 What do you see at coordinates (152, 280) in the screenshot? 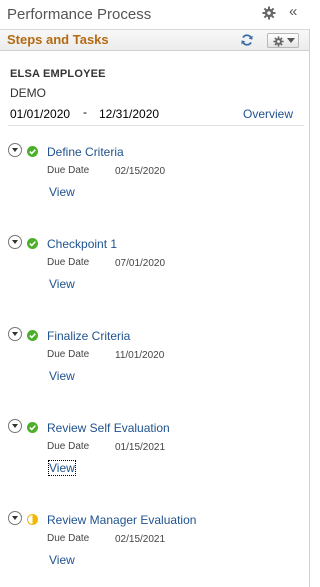
I see `step-item: Checkpoint 1 Due Date 07/01/2020 View` at bounding box center [152, 280].